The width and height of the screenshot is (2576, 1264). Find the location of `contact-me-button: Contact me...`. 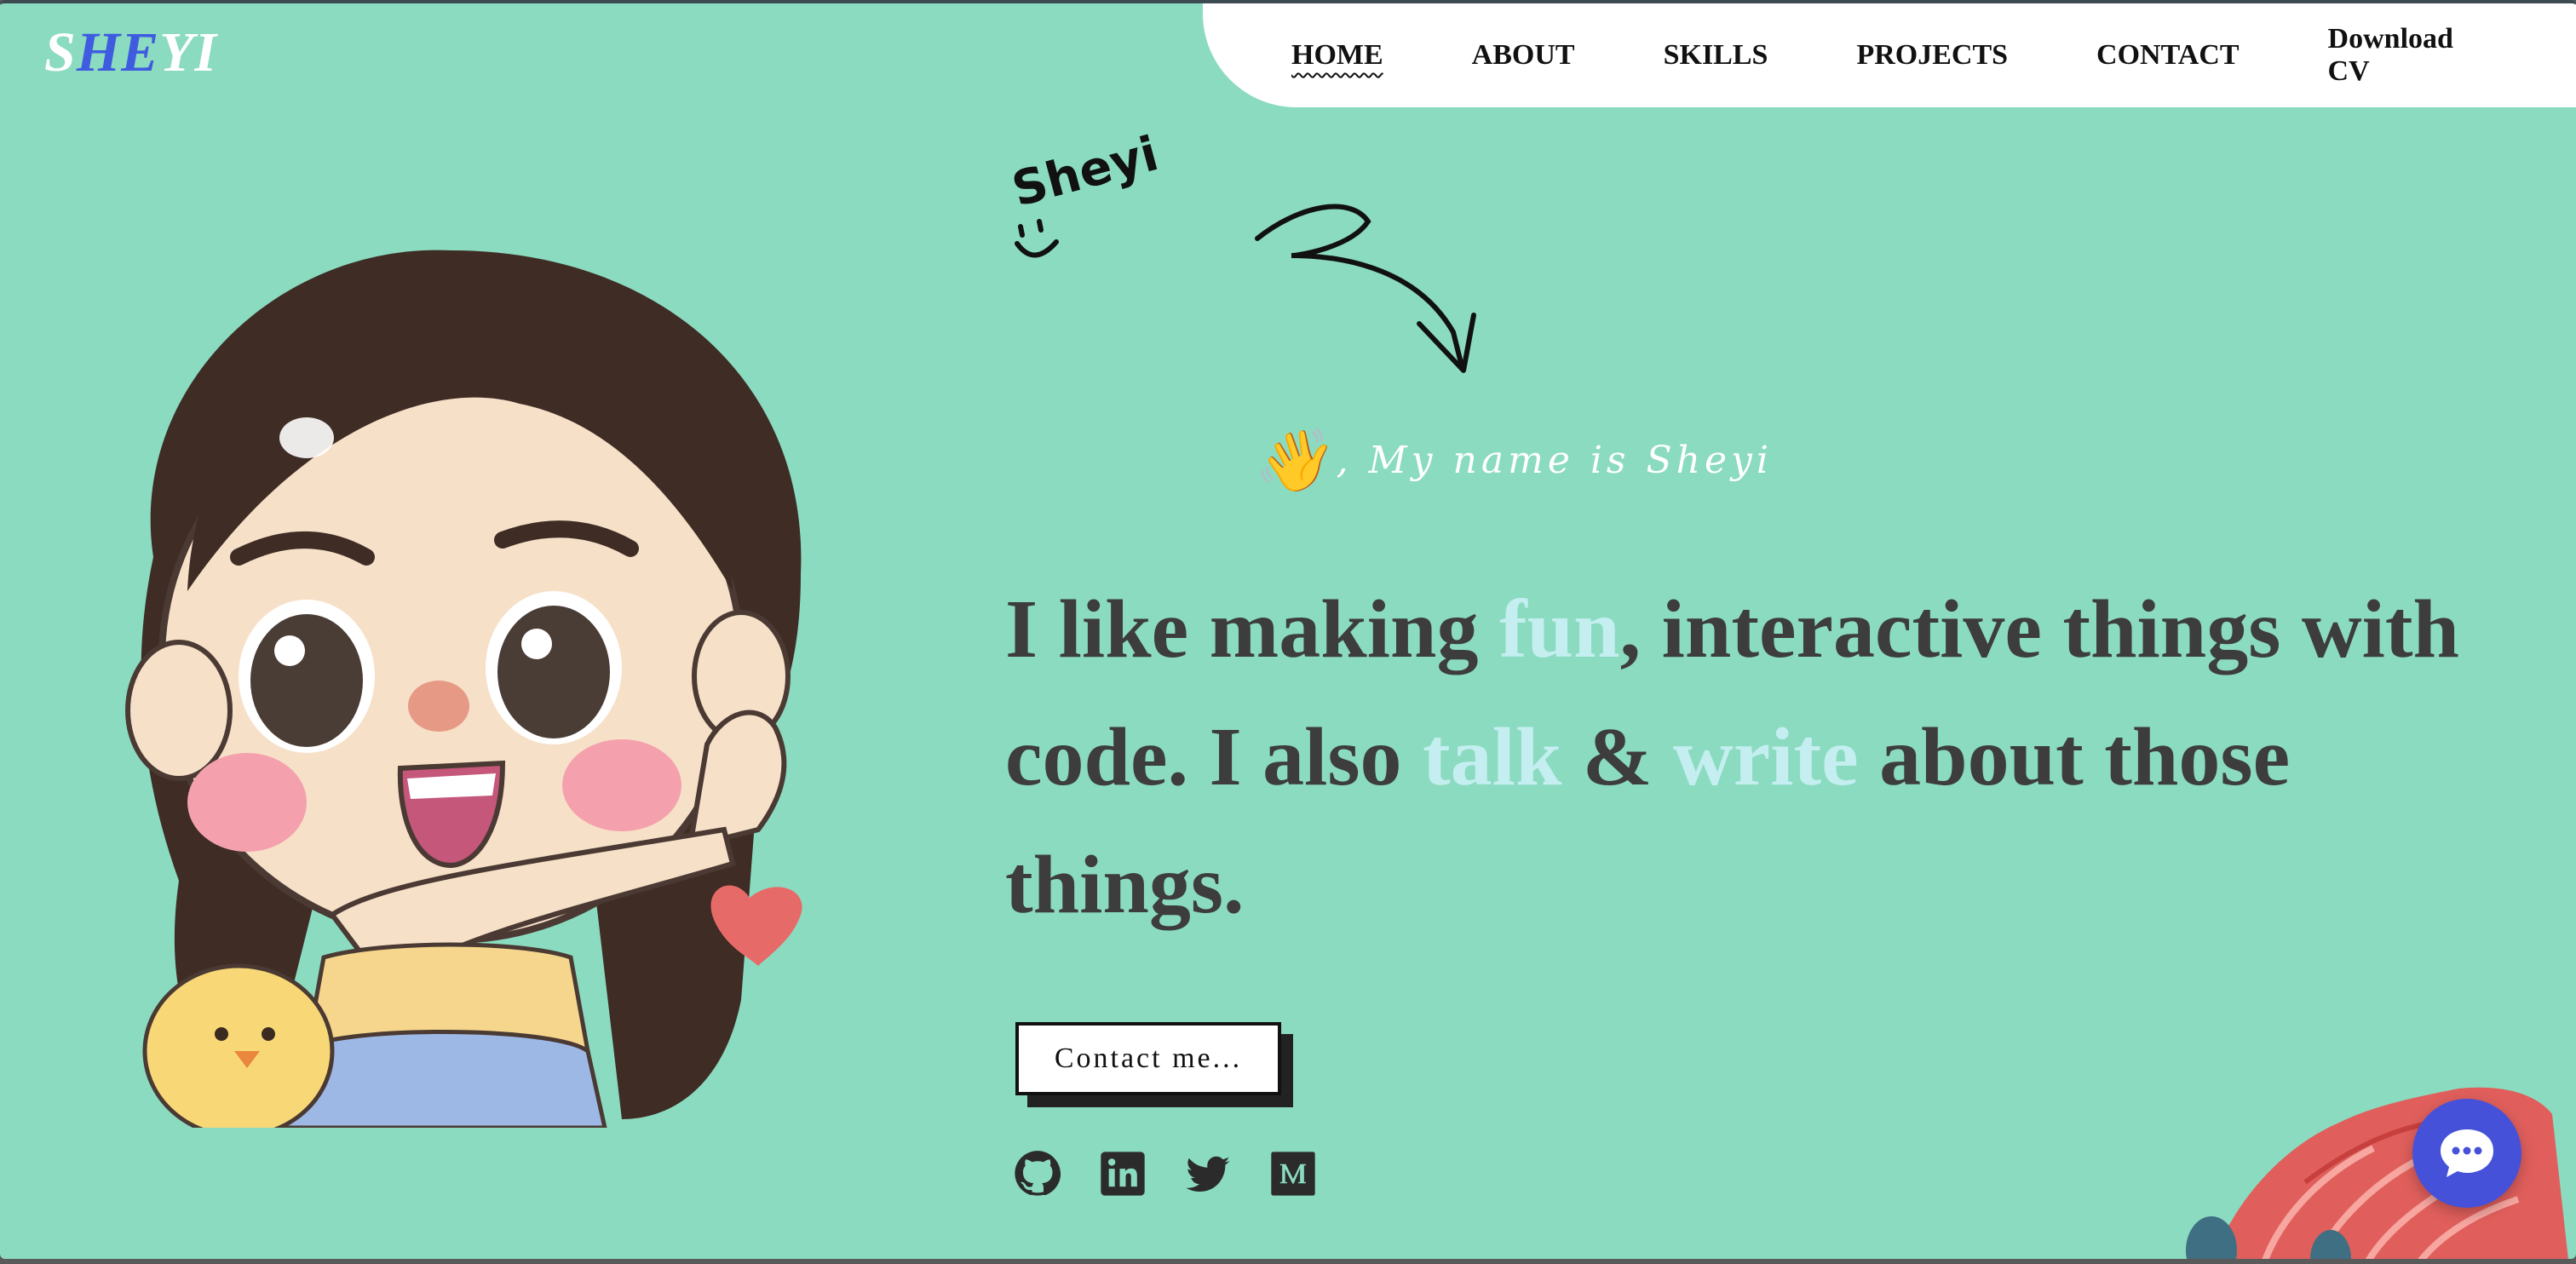

contact-me-button: Contact me... is located at coordinates (1148, 1058).